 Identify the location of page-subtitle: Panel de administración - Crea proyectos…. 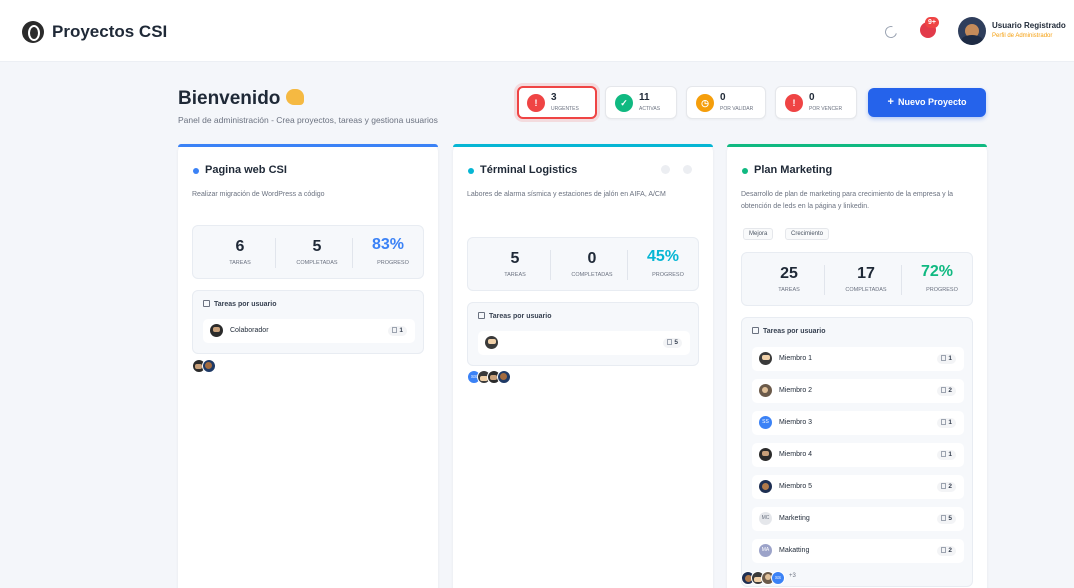
(308, 120).